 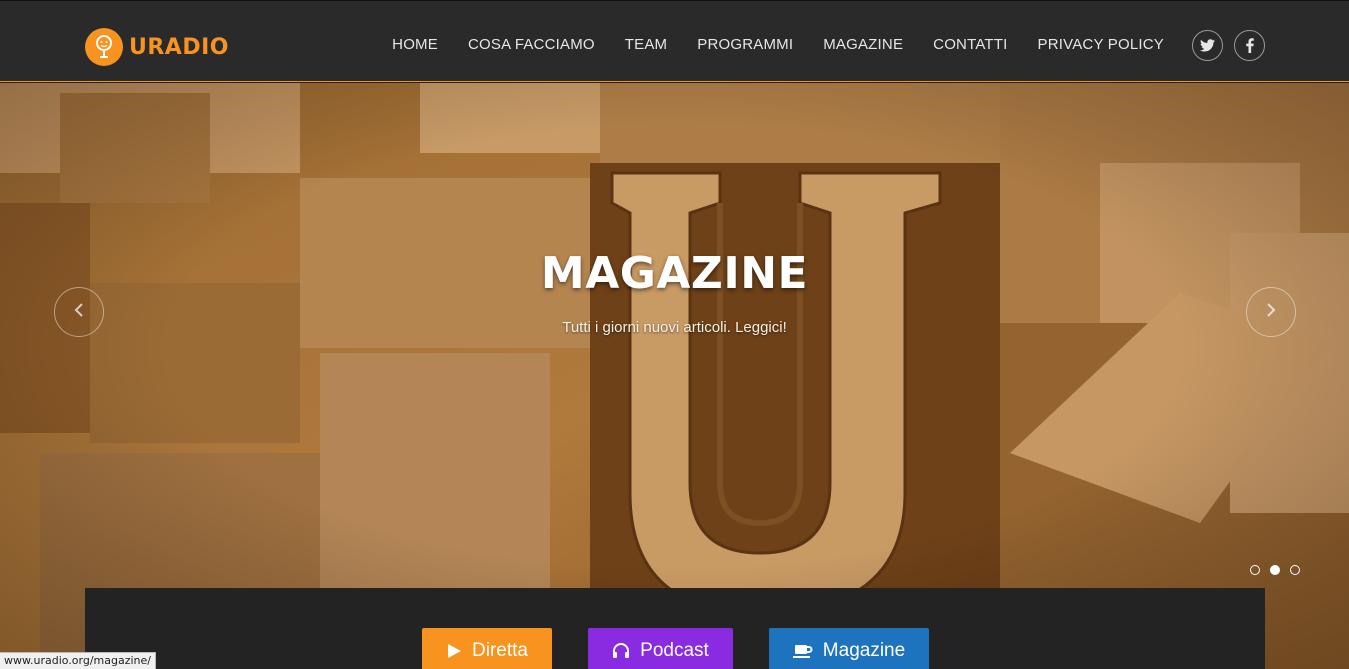 I want to click on diretta-button: Diretta, so click(x=487, y=648).